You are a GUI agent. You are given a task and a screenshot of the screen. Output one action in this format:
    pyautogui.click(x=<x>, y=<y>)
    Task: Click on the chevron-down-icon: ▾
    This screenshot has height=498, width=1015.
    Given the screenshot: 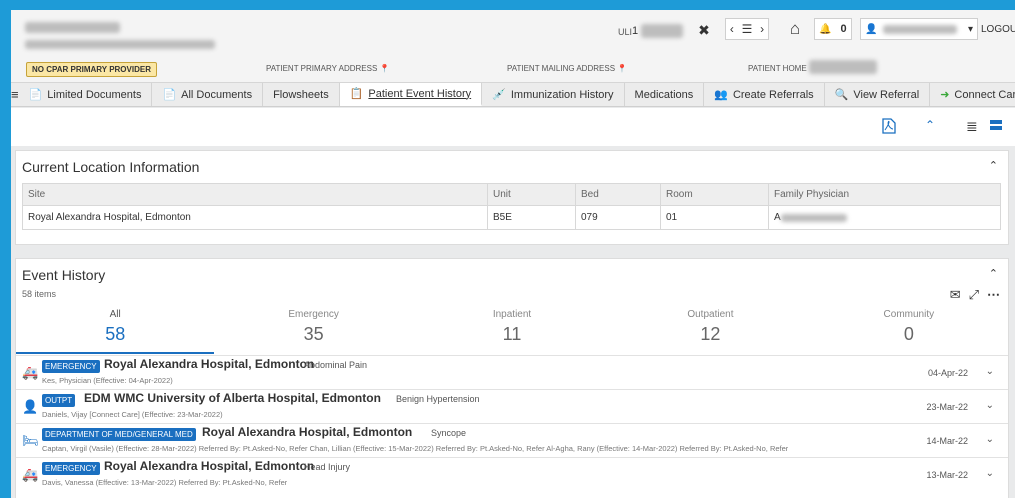 What is the action you would take?
    pyautogui.click(x=970, y=29)
    